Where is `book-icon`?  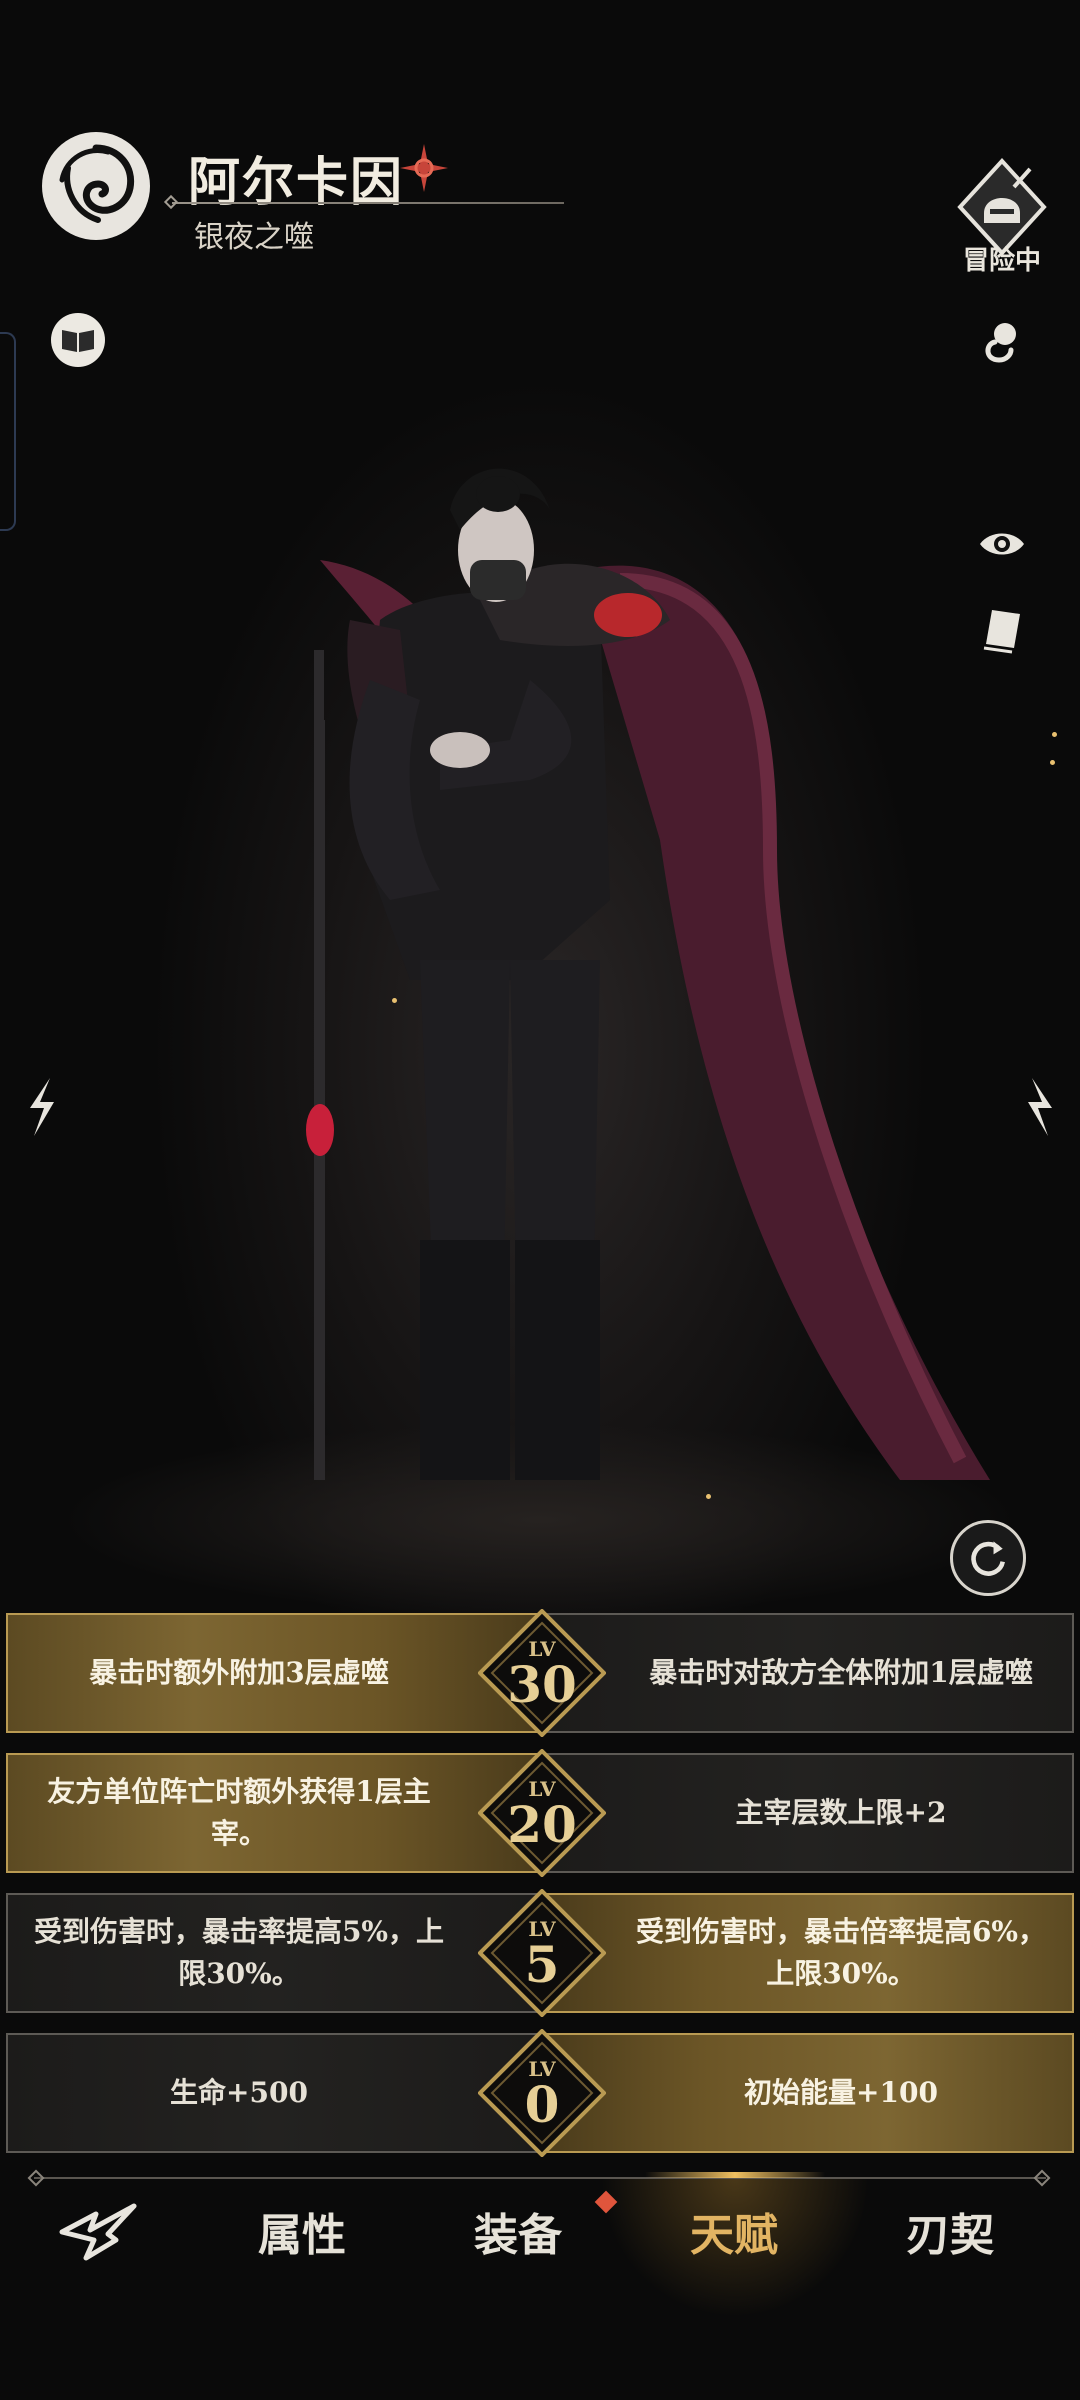
book-icon is located at coordinates (78, 340).